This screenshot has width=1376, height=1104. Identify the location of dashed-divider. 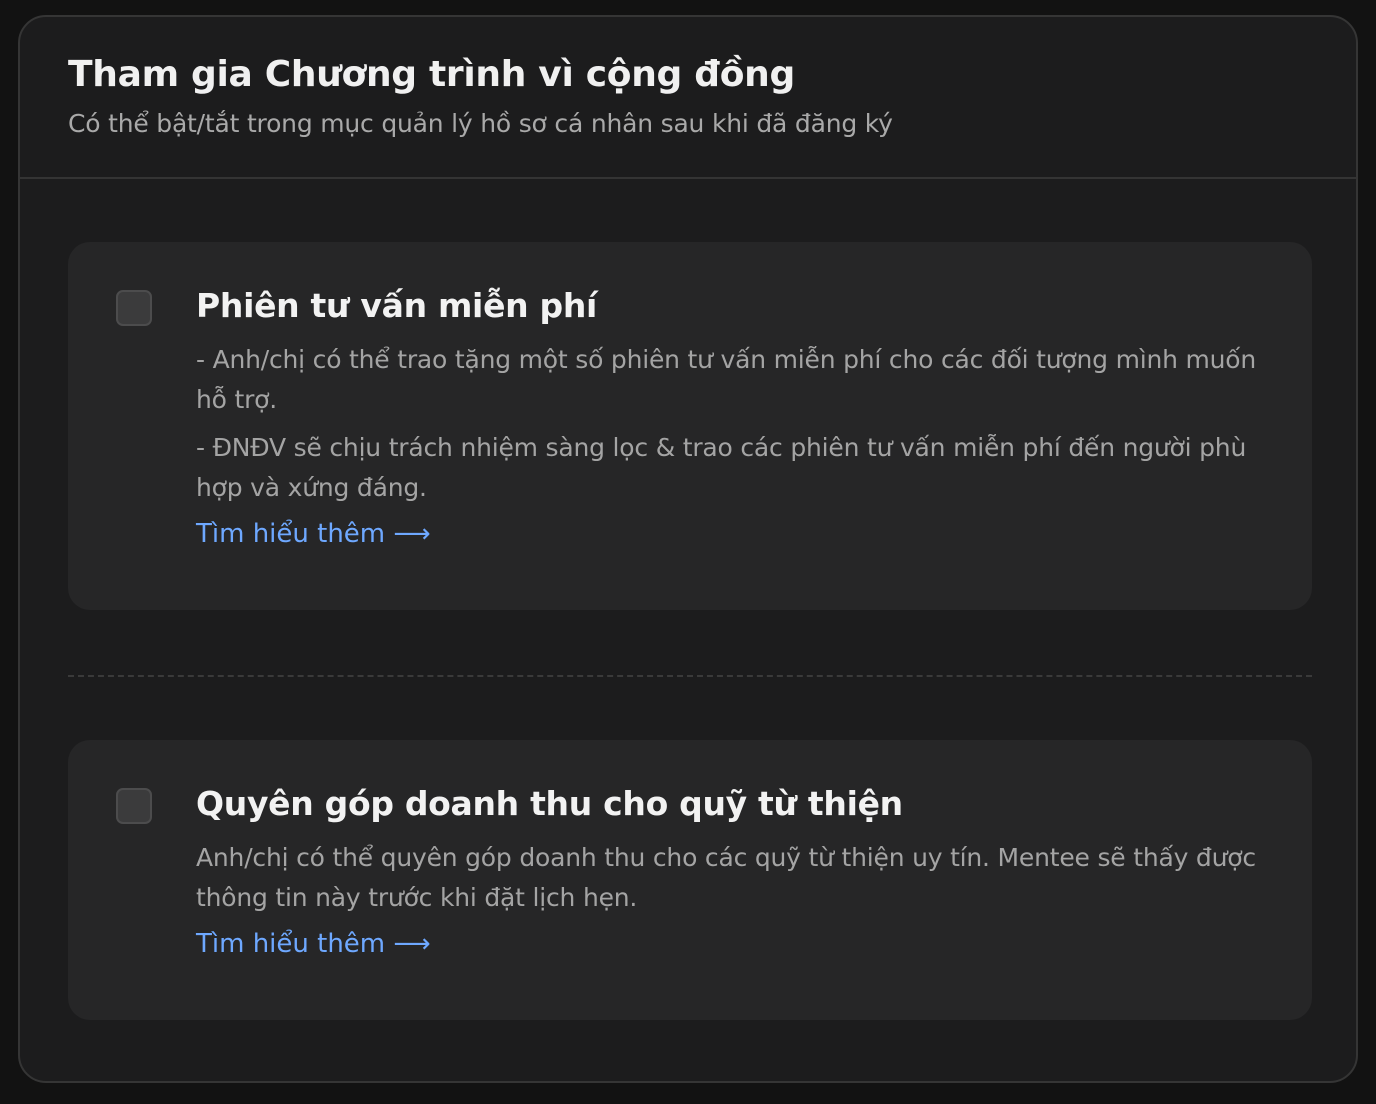
(690, 676).